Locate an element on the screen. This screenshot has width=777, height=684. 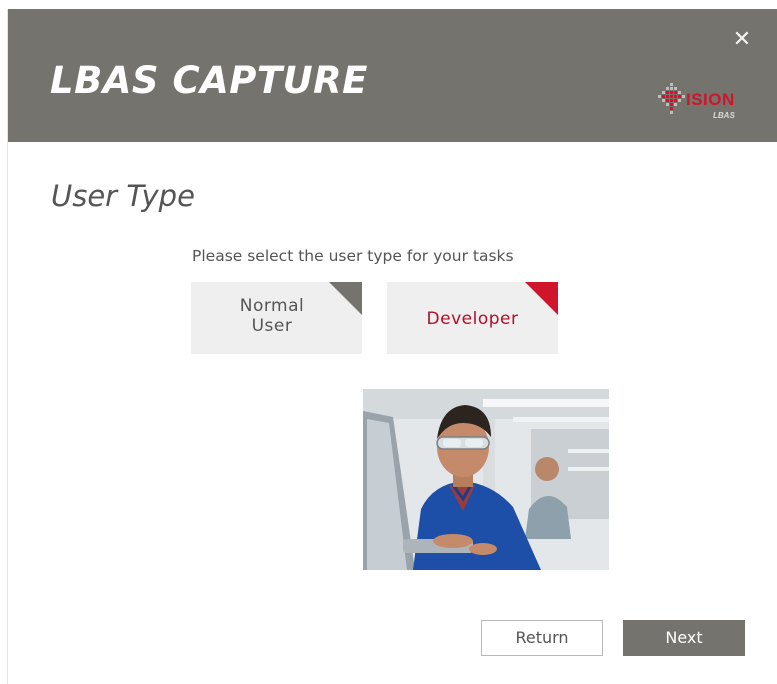
logo-subtitle: LBAS is located at coordinates (724, 115).